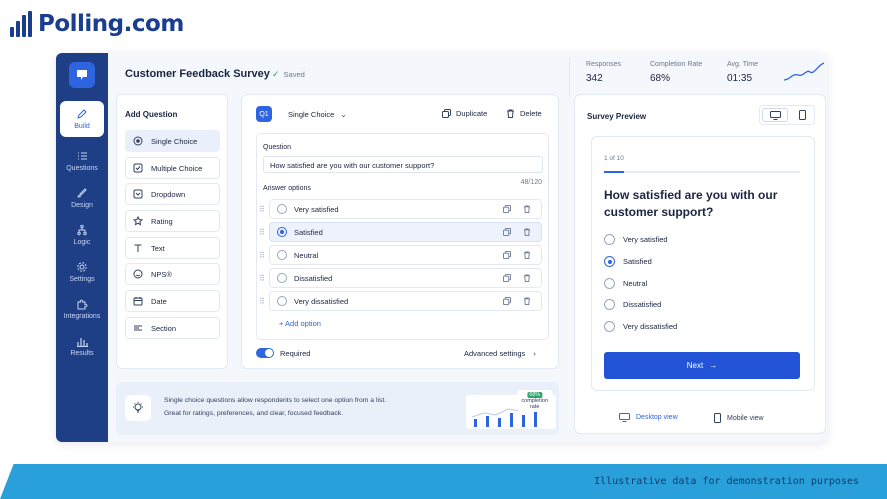  What do you see at coordinates (294, 74) in the screenshot?
I see `save-status-label: Saved` at bounding box center [294, 74].